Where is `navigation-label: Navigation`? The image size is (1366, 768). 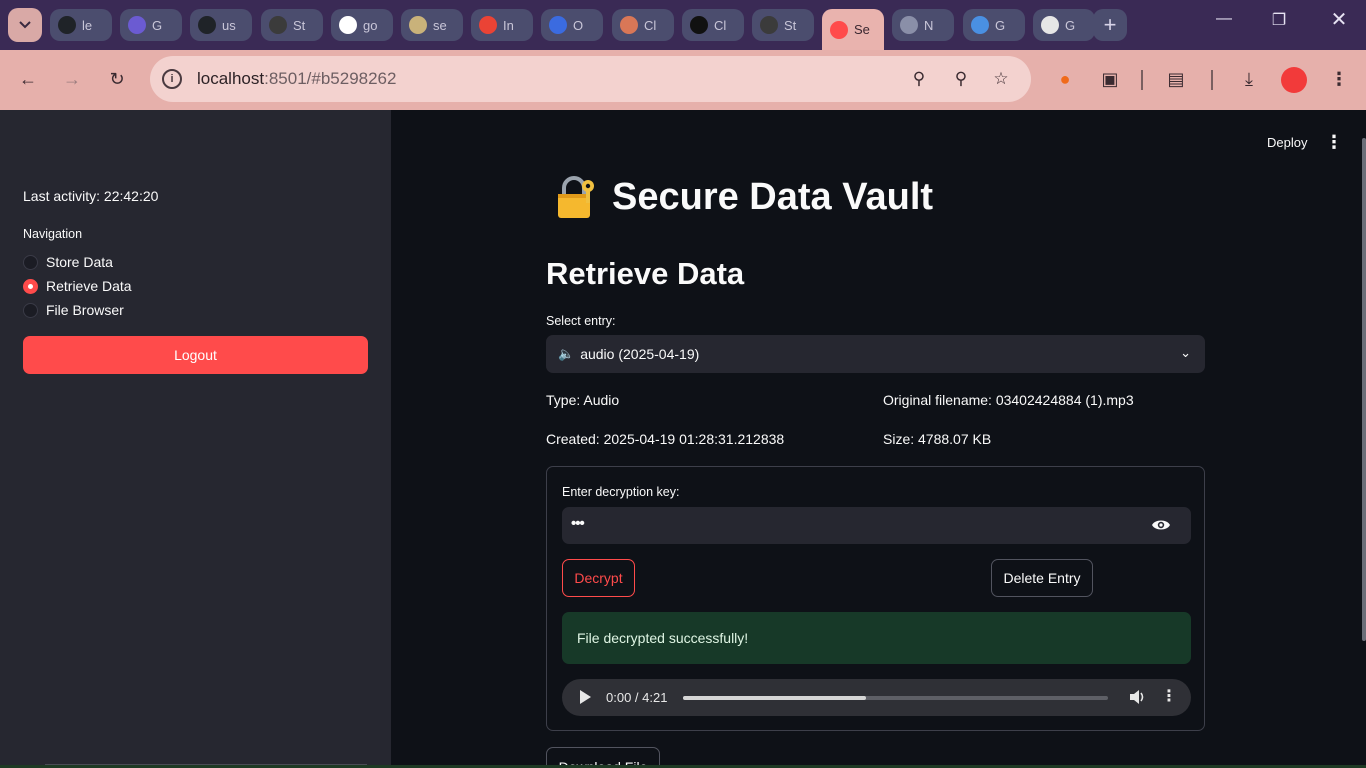
navigation-label: Navigation is located at coordinates (53, 234).